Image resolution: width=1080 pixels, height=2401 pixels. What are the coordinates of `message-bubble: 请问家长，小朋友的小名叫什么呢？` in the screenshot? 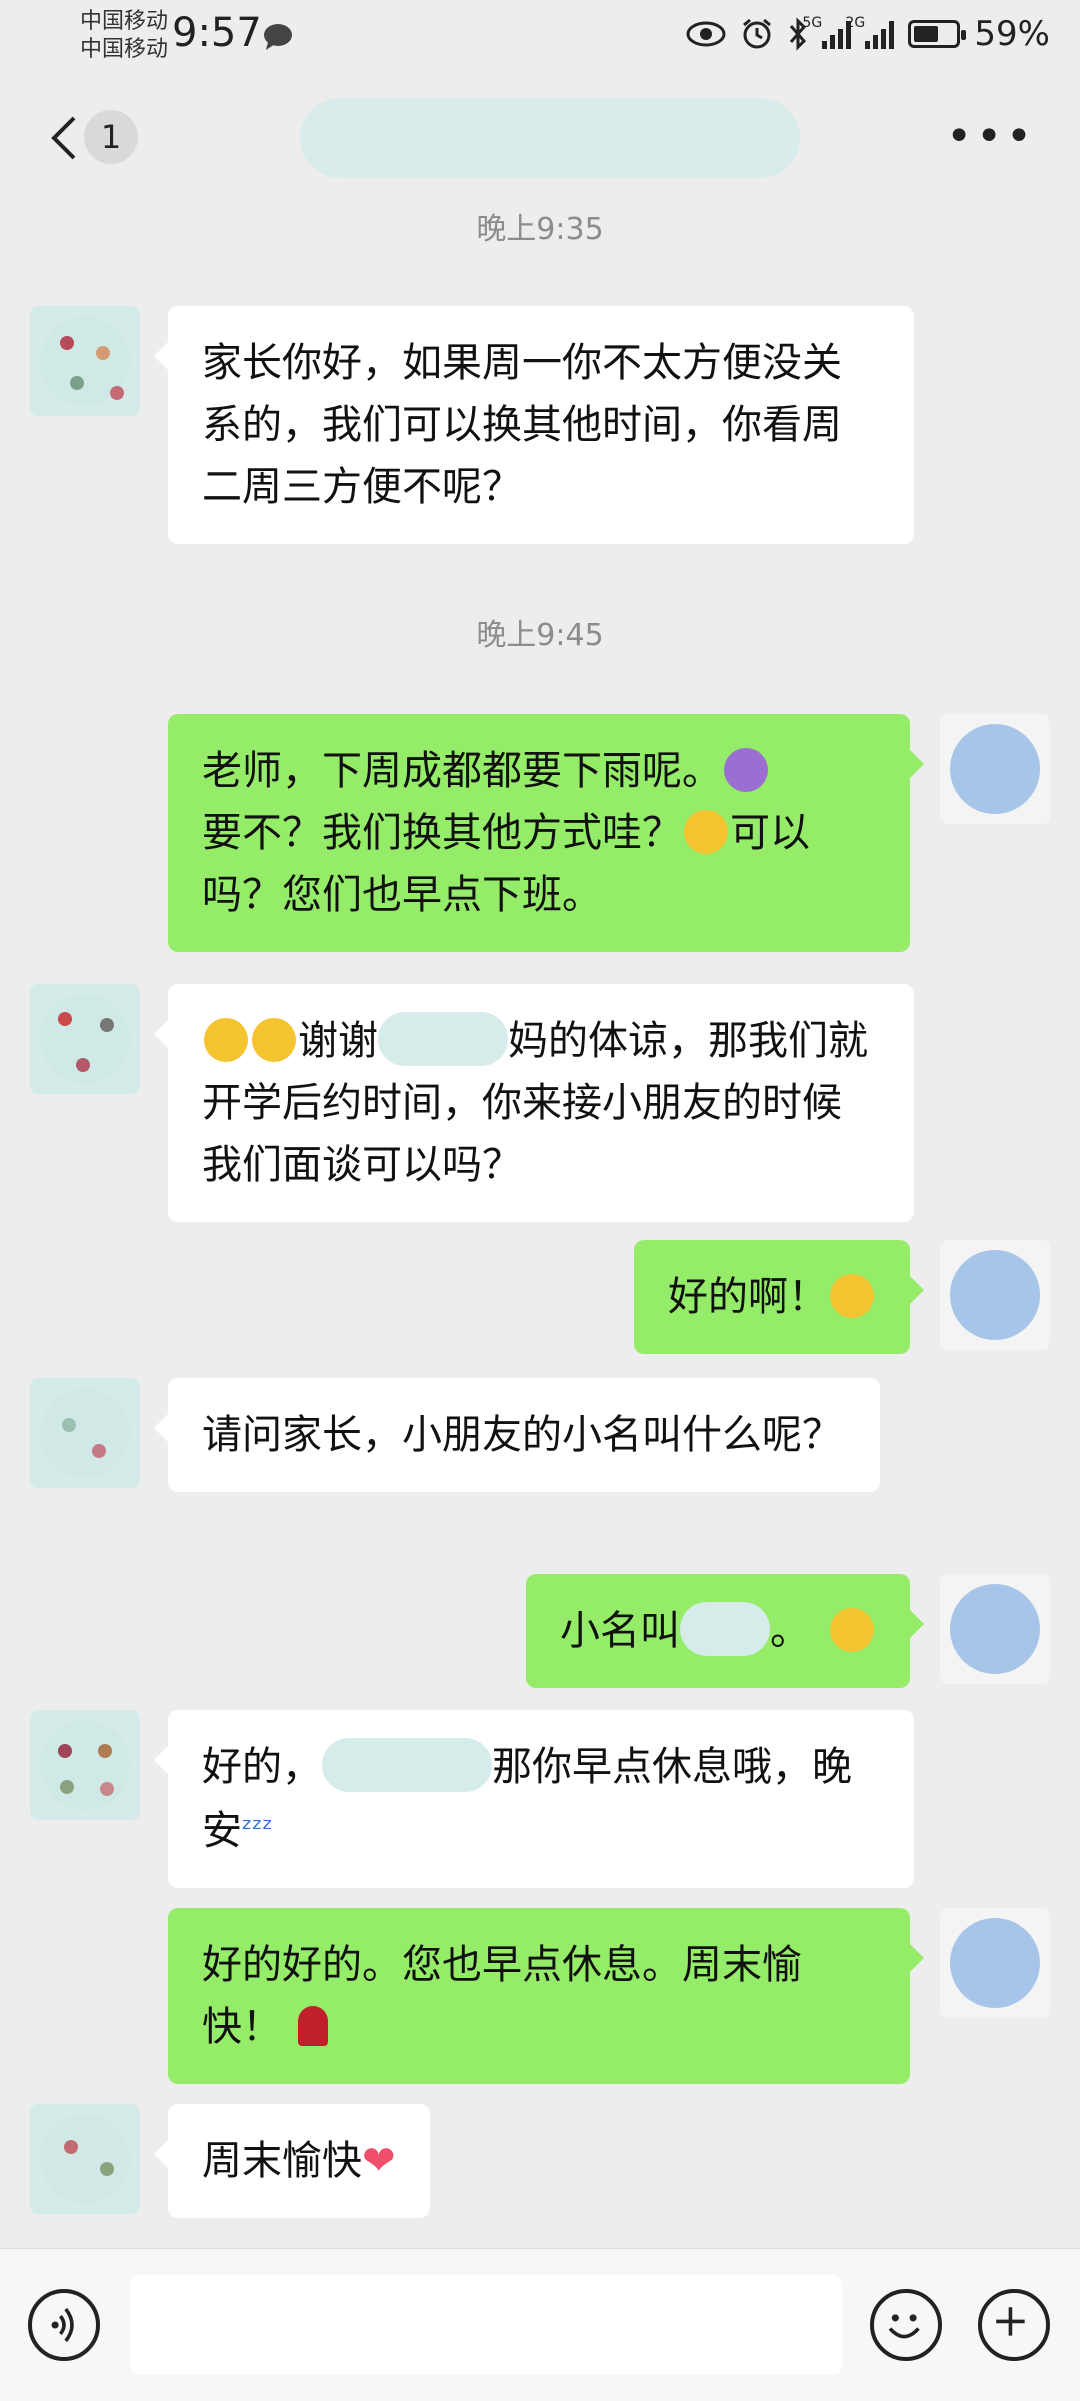 It's located at (517, 1435).